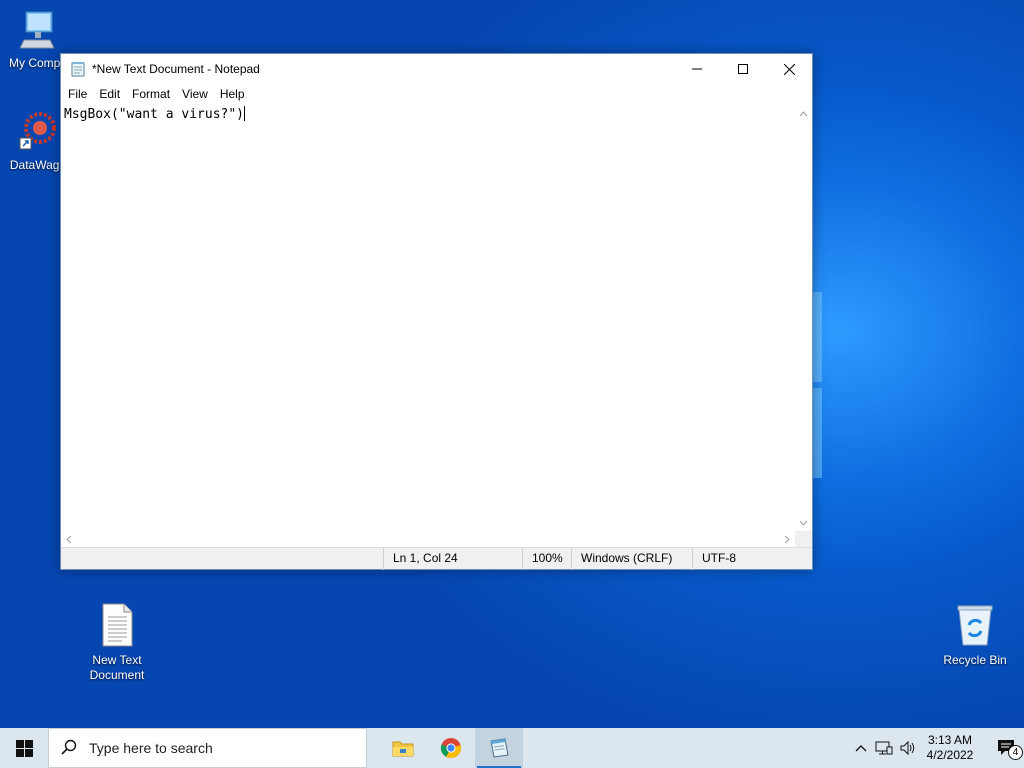  I want to click on scrollbar-corner, so click(803, 539).